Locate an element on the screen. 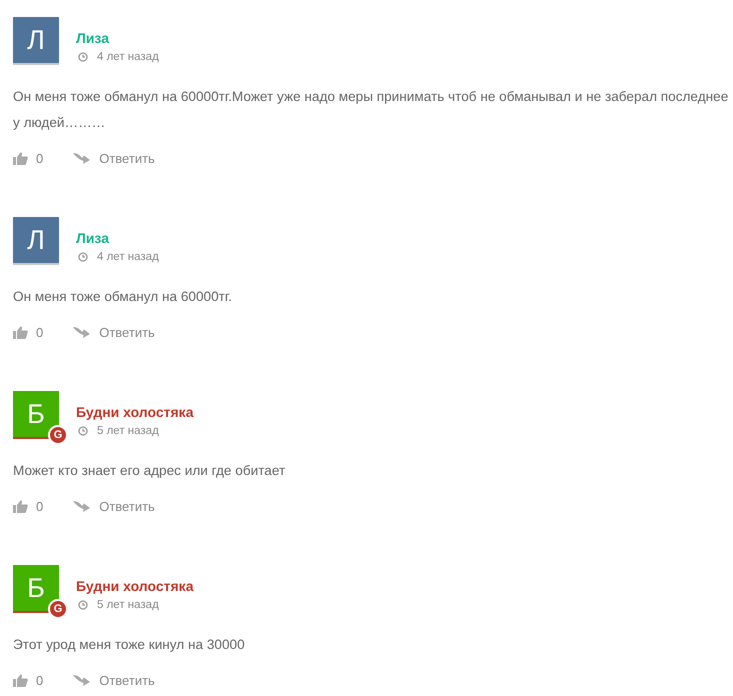  comment-text: Он меня тоже обманул на 60000тг. is located at coordinates (123, 297).